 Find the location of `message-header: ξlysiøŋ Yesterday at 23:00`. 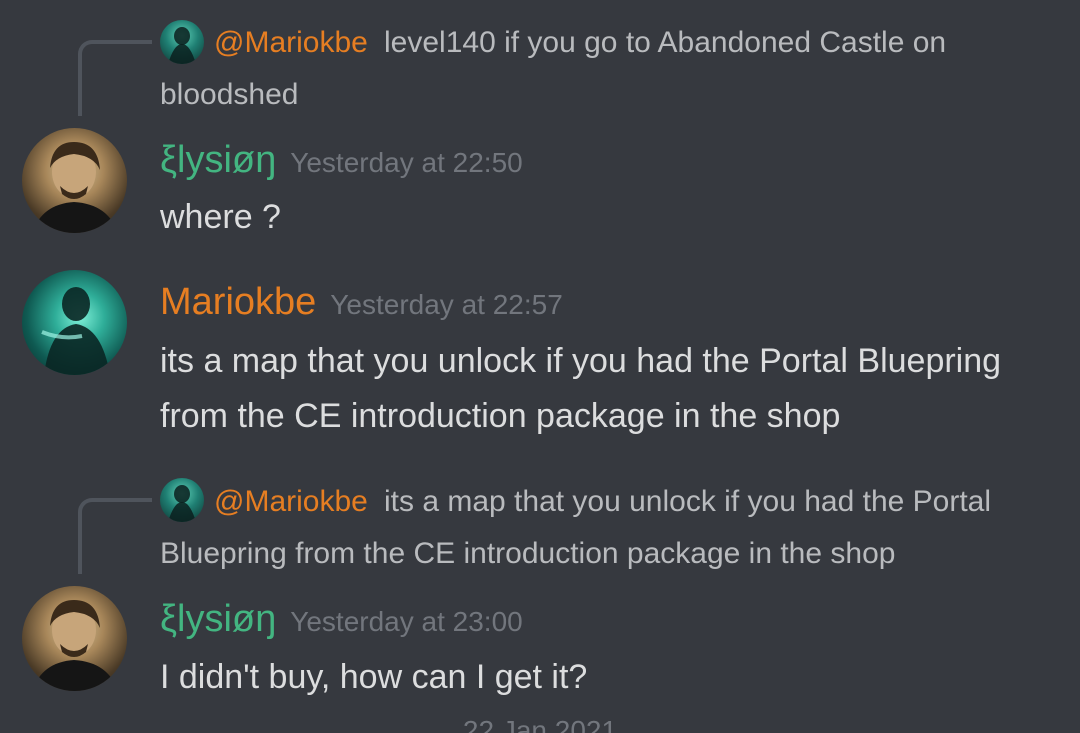

message-header: ξlysiøŋ Yesterday at 23:00 is located at coordinates (341, 620).